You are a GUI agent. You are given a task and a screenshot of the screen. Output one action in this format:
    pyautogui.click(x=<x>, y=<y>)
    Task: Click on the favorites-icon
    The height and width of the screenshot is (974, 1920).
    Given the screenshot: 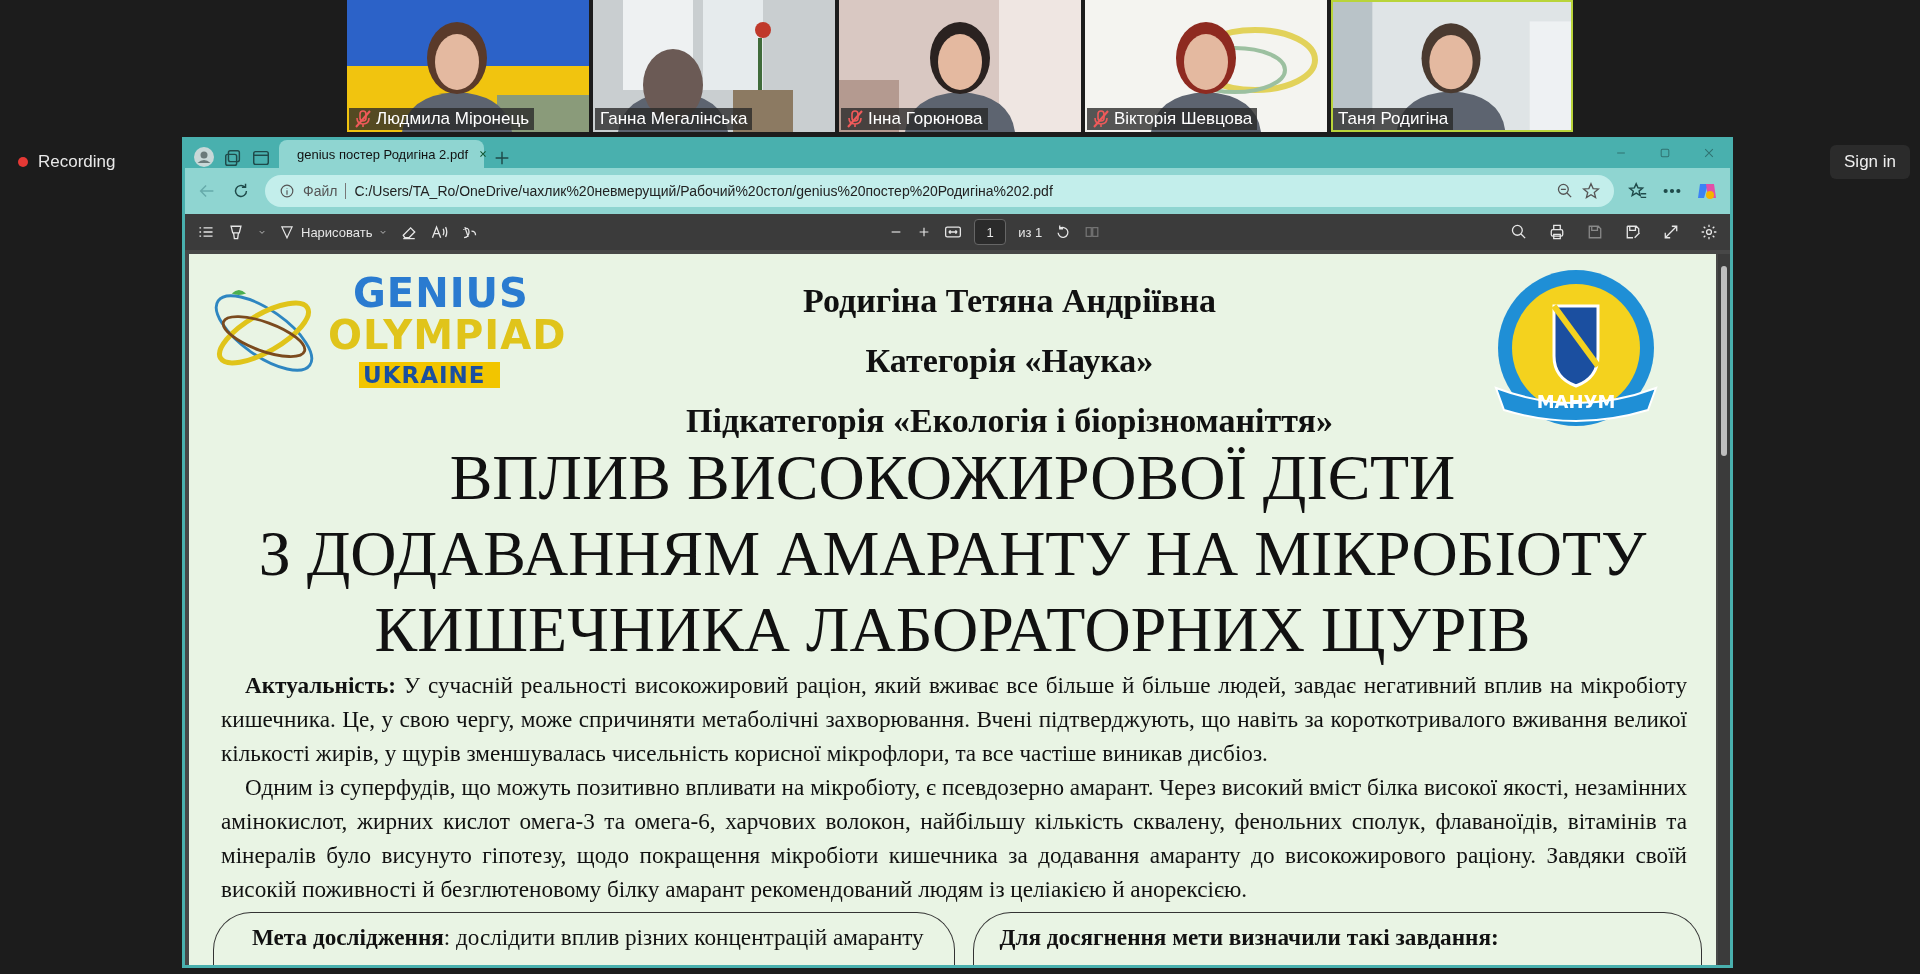 What is the action you would take?
    pyautogui.click(x=1638, y=191)
    